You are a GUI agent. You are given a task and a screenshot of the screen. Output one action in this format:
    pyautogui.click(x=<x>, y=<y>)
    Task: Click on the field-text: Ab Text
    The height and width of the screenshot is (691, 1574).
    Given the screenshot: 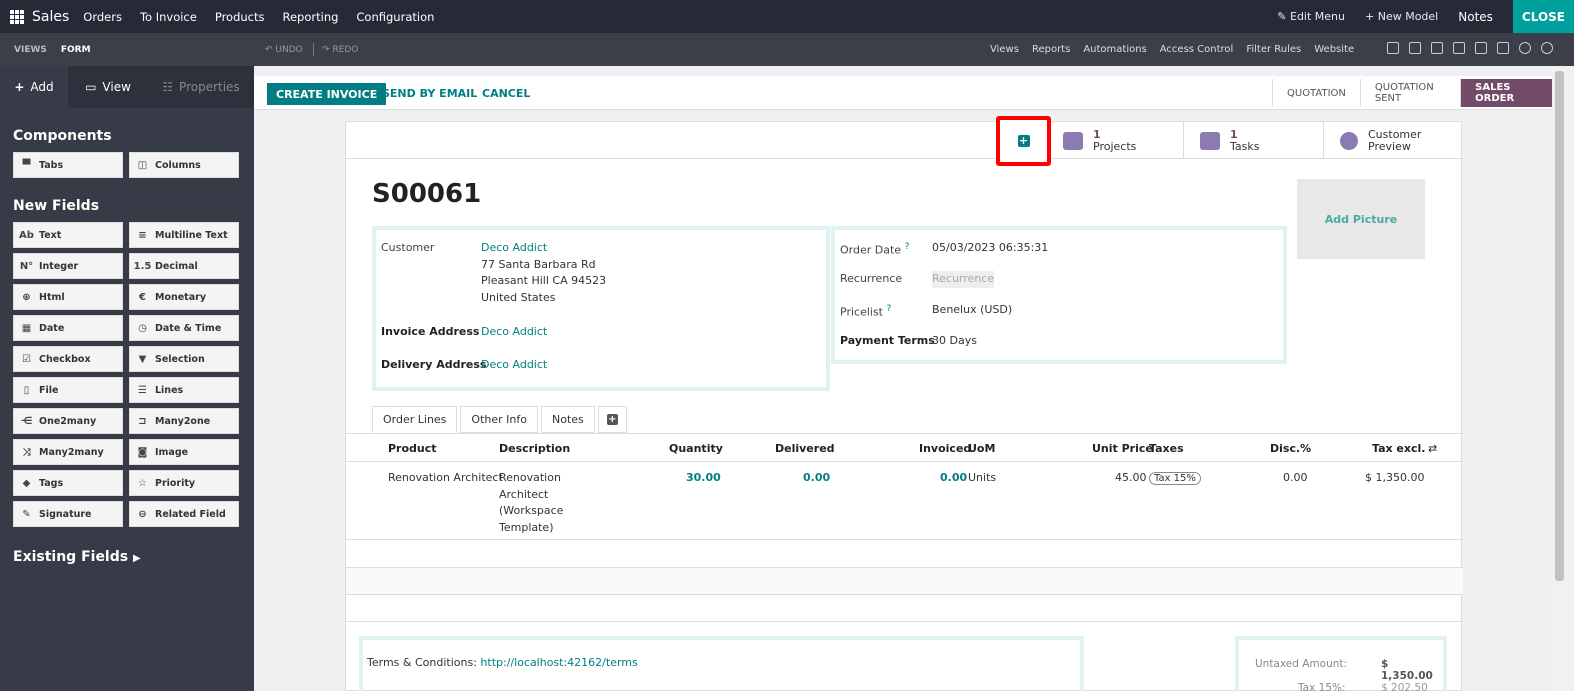 What is the action you would take?
    pyautogui.click(x=68, y=235)
    